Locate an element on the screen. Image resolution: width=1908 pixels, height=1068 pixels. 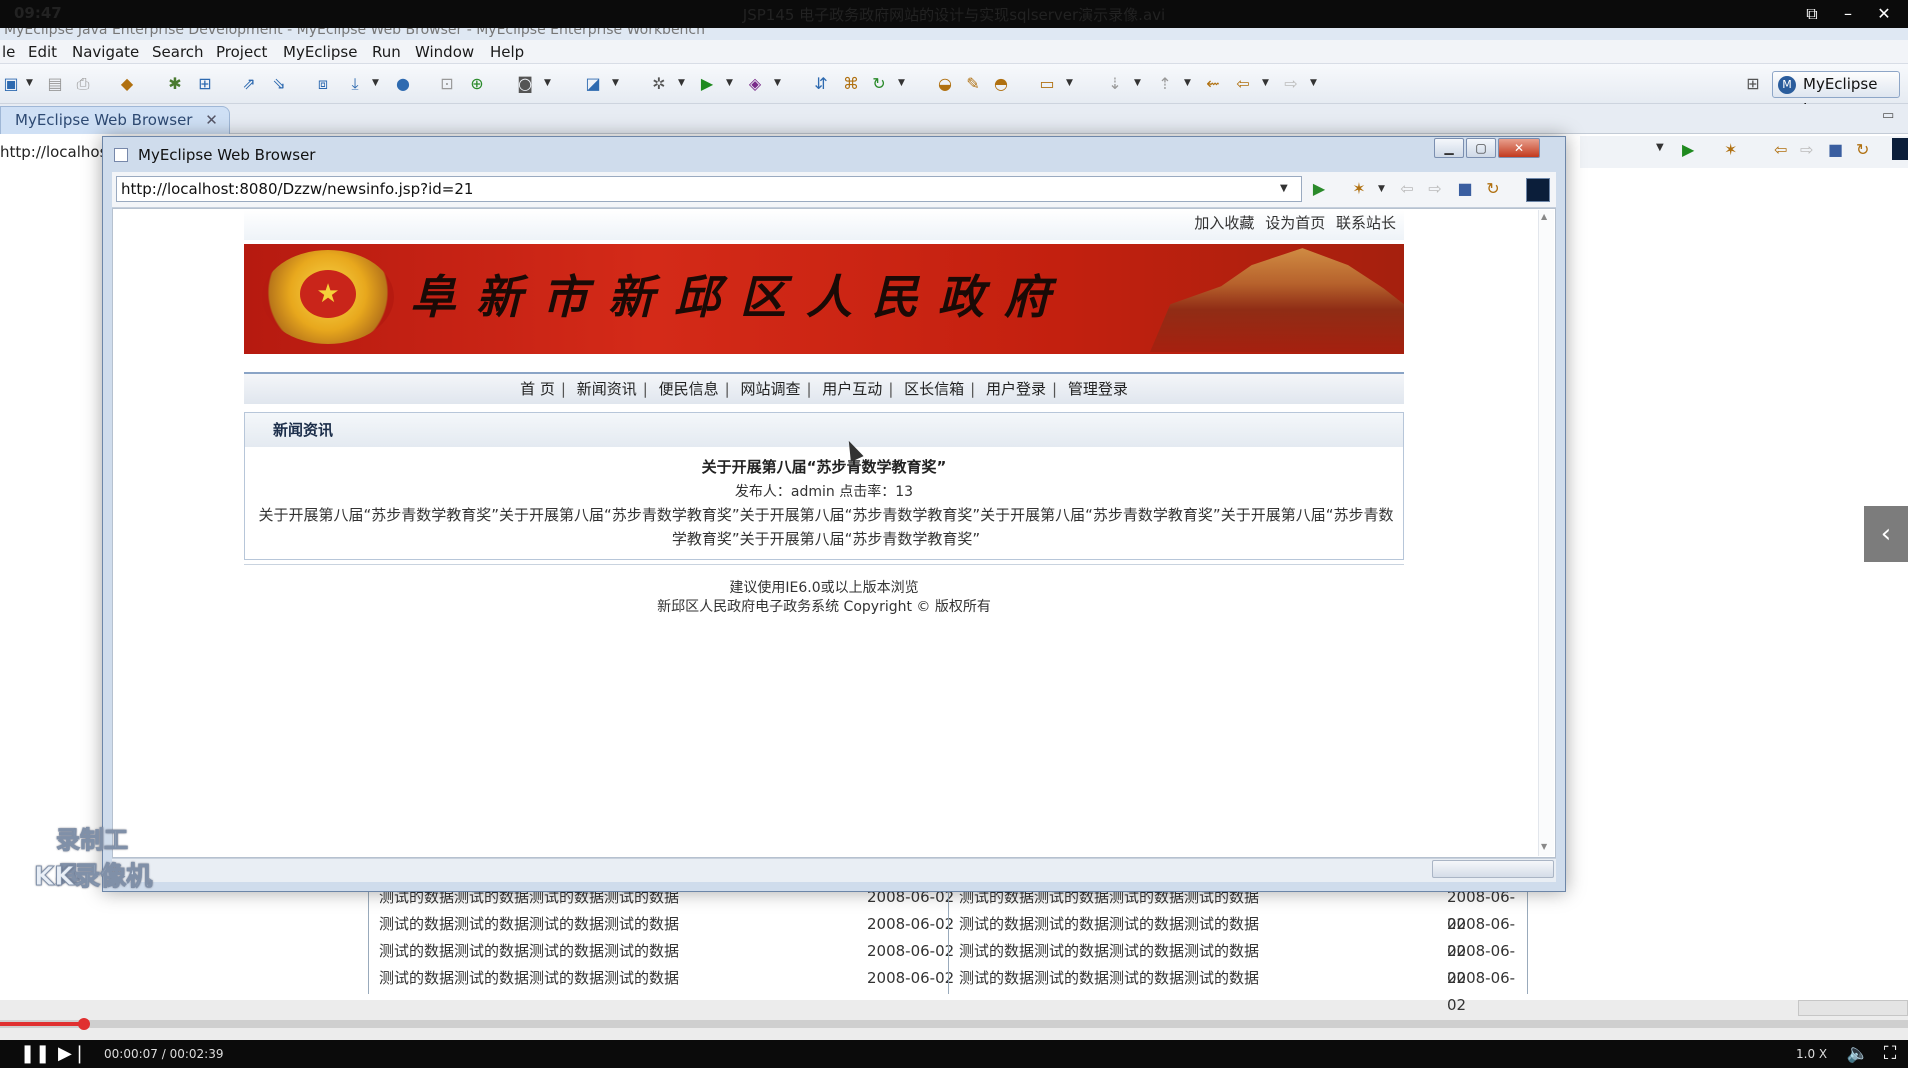
menu-myeclipse: MyEclipse is located at coordinates (320, 52).